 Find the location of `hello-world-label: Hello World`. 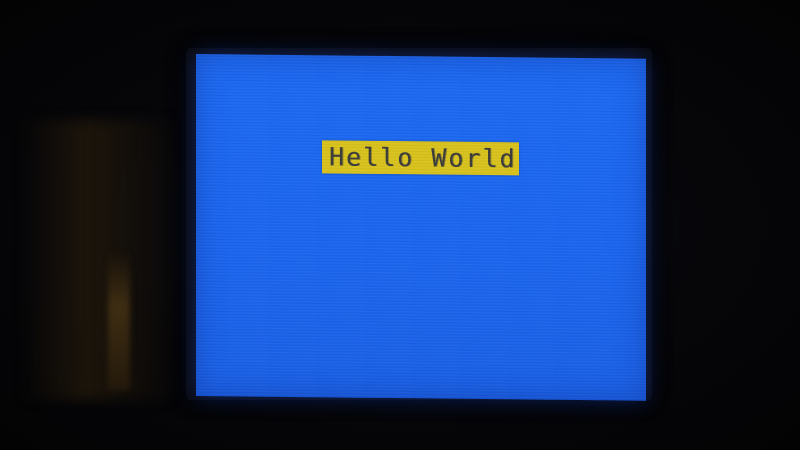

hello-world-label: Hello World is located at coordinates (420, 158).